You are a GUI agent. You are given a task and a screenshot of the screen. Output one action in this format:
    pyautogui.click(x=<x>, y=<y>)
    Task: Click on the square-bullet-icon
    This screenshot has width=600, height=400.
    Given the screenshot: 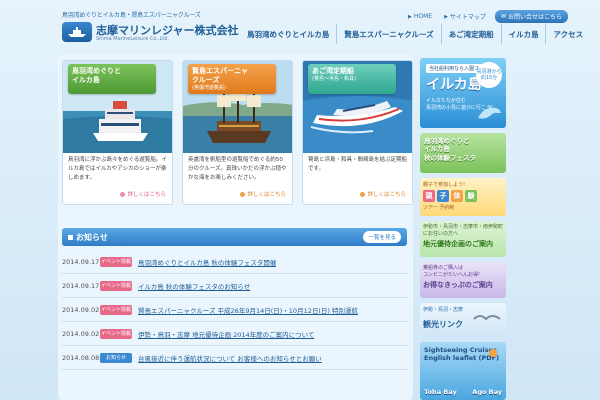 What is the action you would take?
    pyautogui.click(x=70, y=237)
    